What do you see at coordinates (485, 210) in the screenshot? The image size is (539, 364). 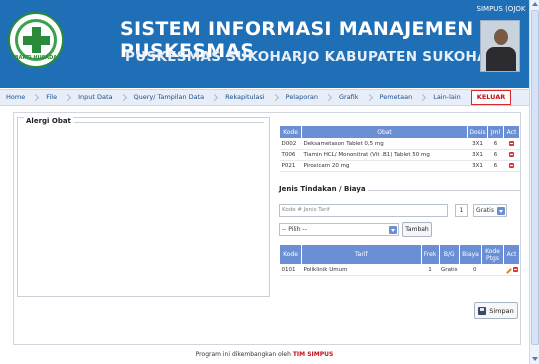 I see `payment-type-value: Gratis` at bounding box center [485, 210].